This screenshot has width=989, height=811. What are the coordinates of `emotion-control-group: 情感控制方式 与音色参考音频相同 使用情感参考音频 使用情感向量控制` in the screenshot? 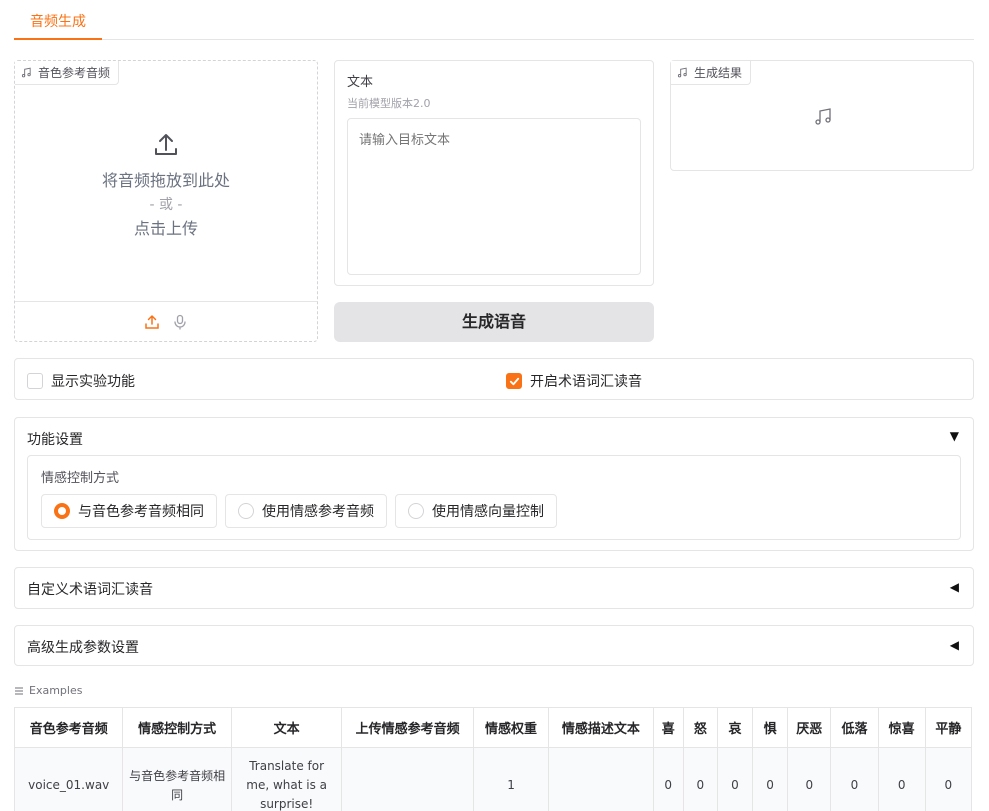 It's located at (494, 497).